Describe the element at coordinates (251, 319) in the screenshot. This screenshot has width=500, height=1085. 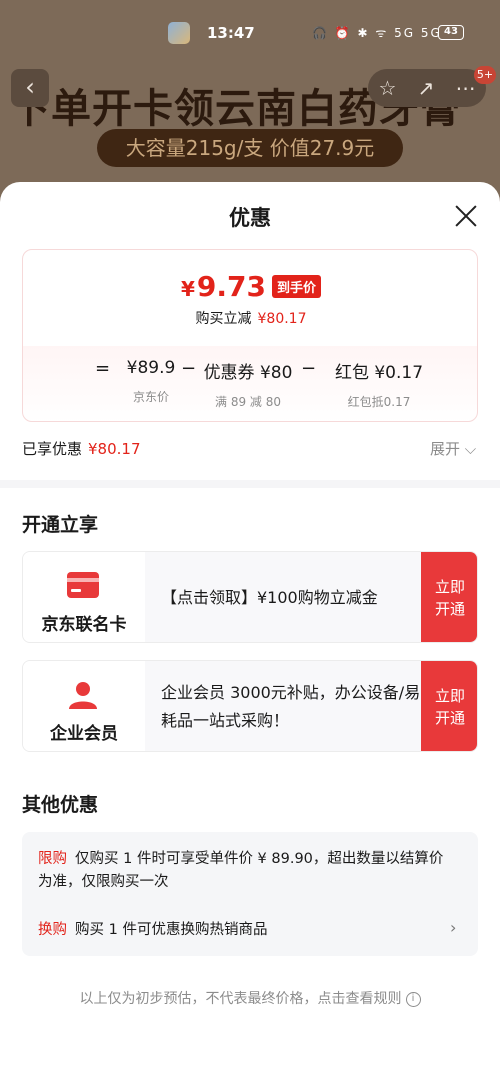
I see `discount-row: 购买立减 ¥80.17` at that location.